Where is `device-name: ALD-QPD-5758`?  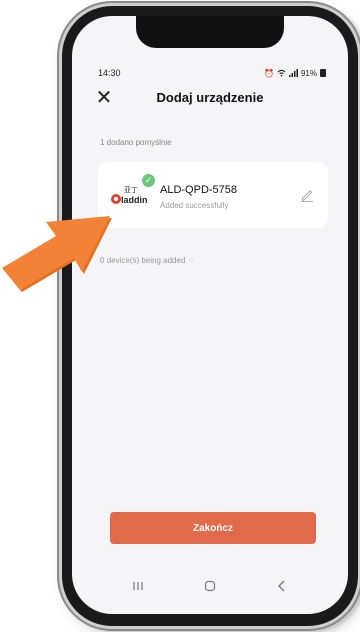 device-name: ALD-QPD-5758 is located at coordinates (199, 190).